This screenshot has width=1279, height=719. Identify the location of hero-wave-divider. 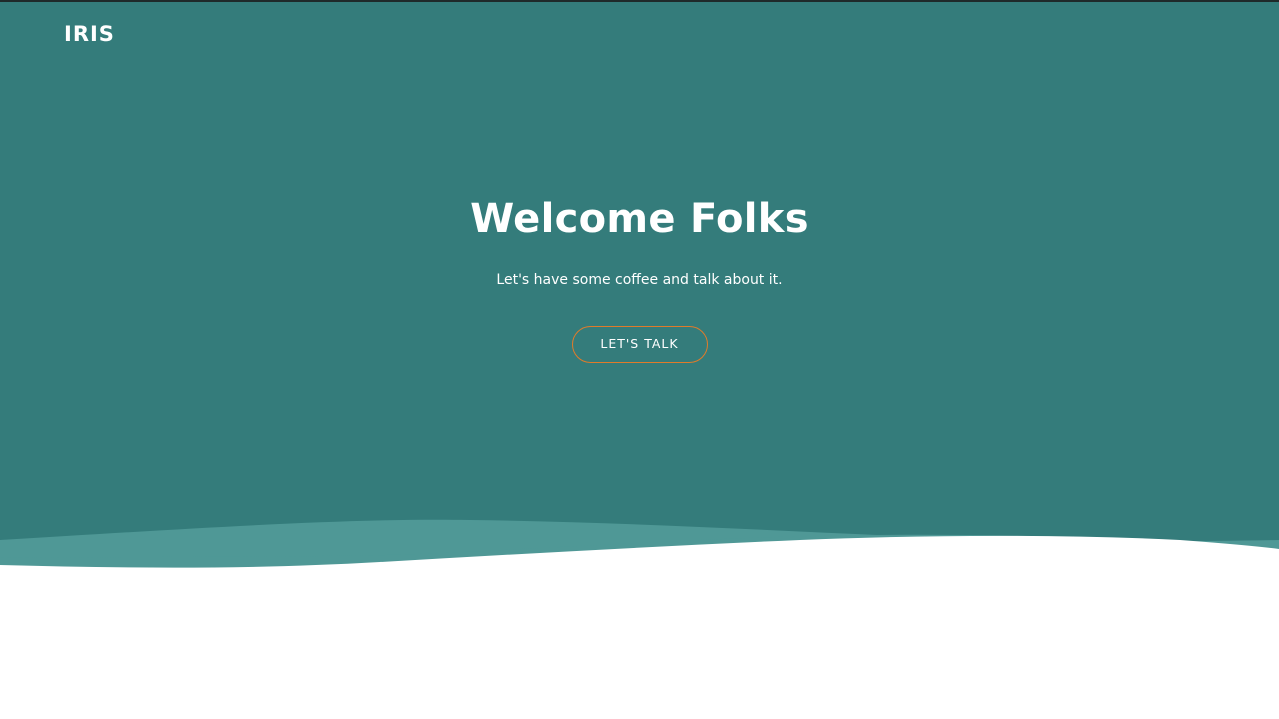
(639, 550).